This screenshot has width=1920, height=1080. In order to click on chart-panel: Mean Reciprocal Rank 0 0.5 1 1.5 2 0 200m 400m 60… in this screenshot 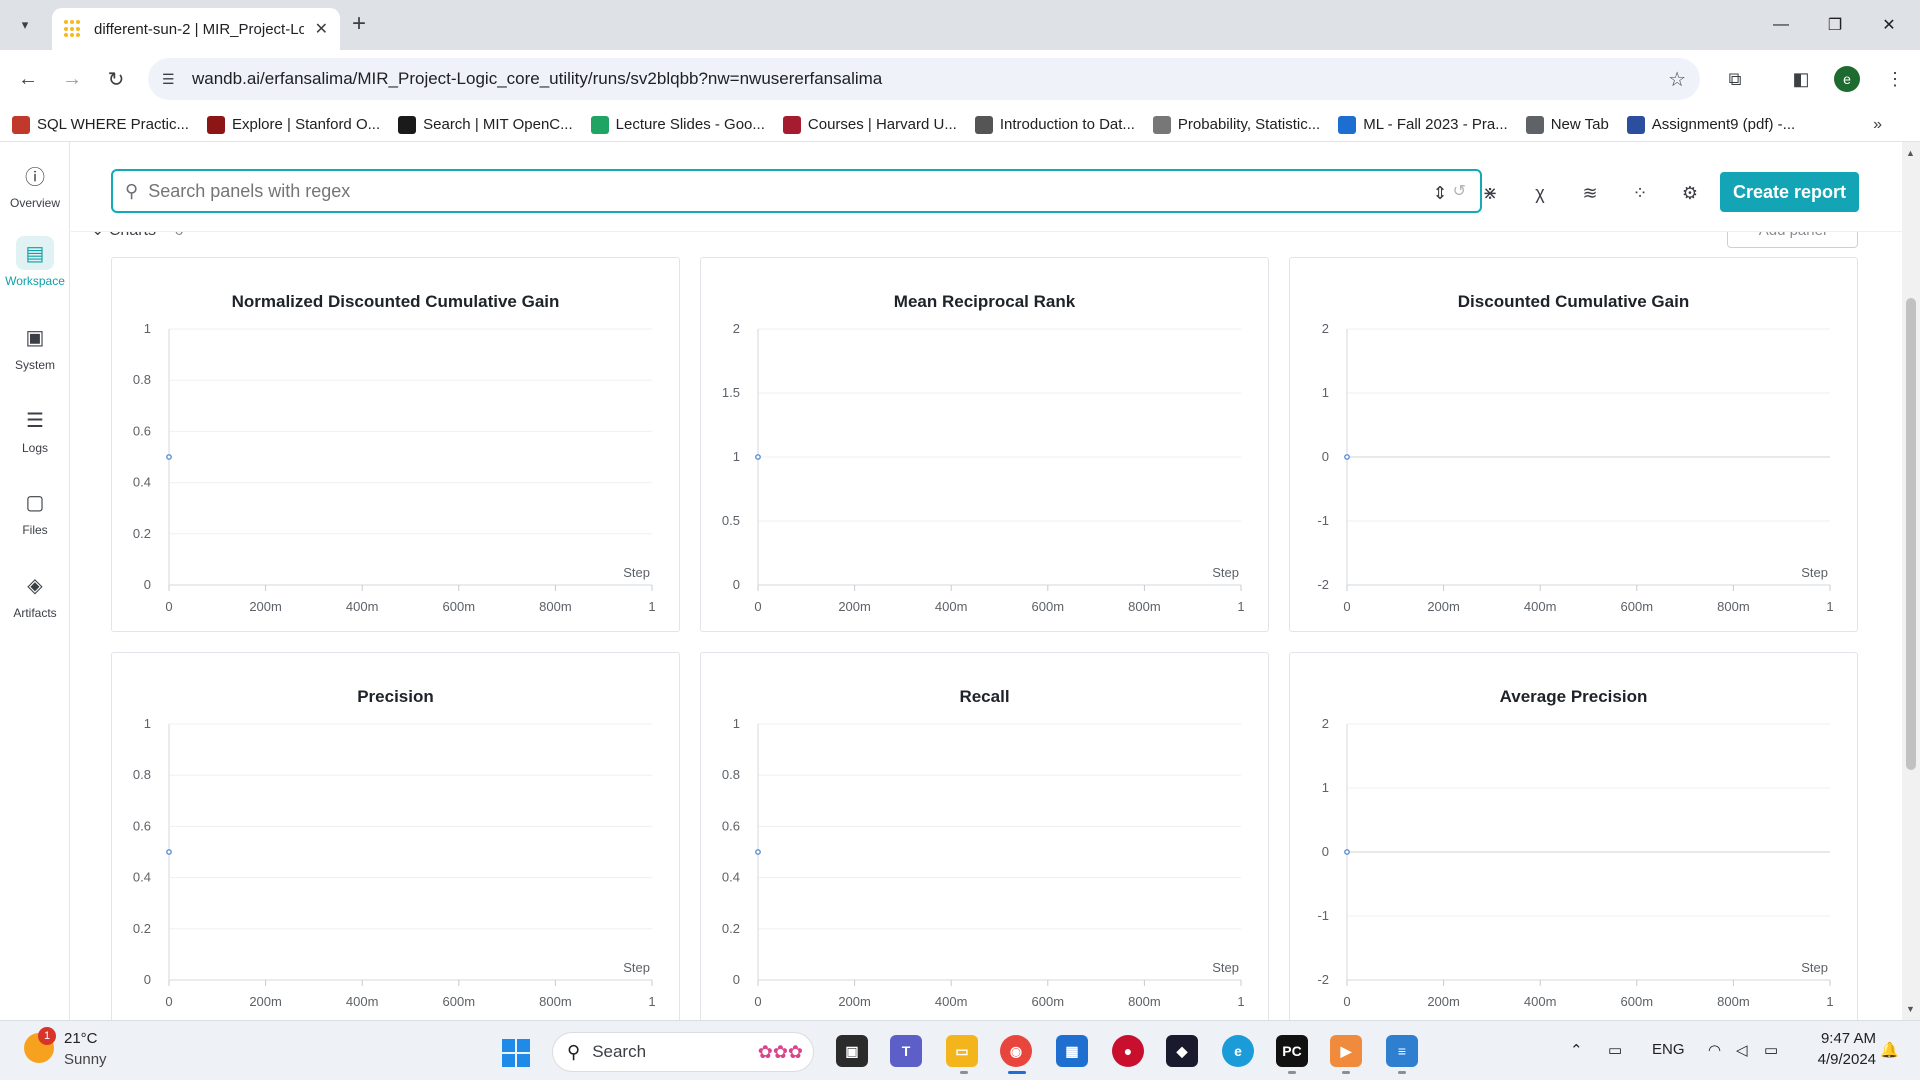, I will do `click(984, 444)`.